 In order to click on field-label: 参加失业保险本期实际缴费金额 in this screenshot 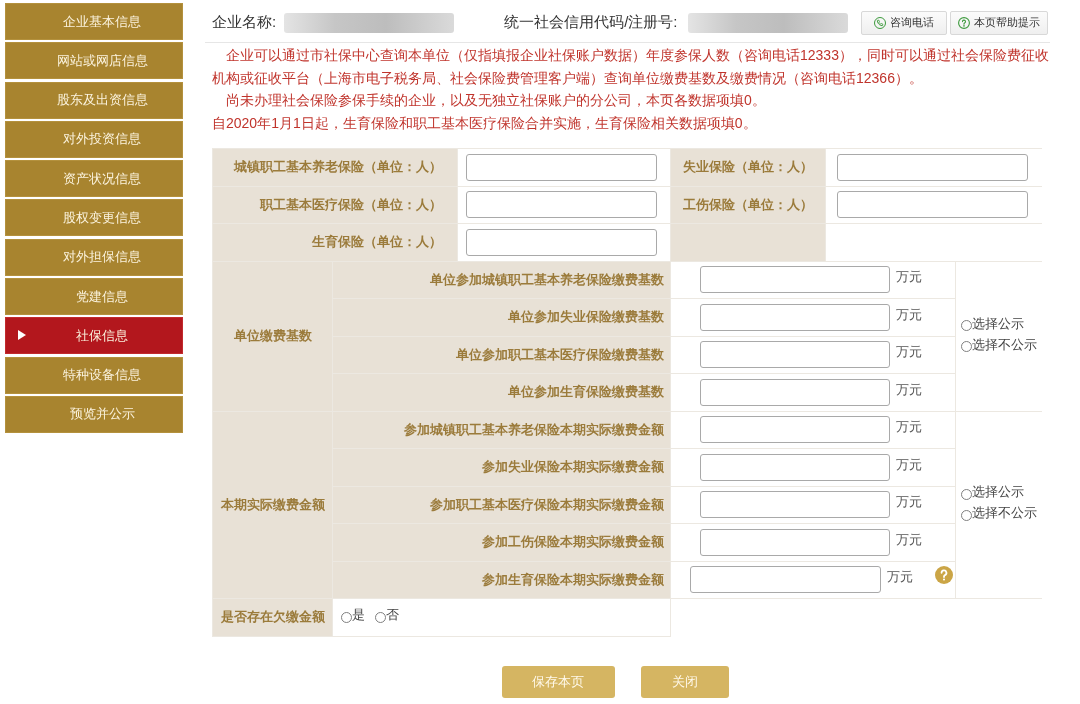, I will do `click(573, 467)`.